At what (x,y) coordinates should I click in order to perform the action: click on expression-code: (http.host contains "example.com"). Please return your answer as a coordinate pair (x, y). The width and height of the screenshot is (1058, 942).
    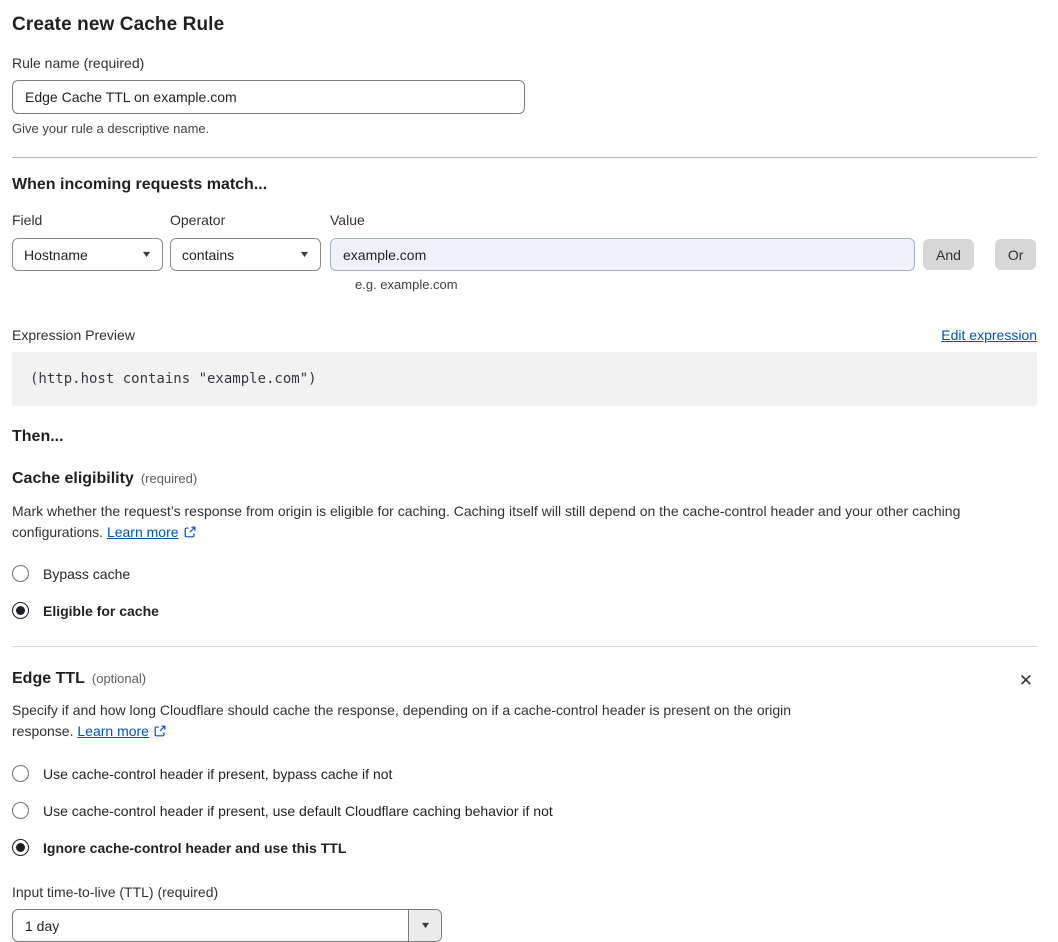
    Looking at the image, I should click on (524, 379).